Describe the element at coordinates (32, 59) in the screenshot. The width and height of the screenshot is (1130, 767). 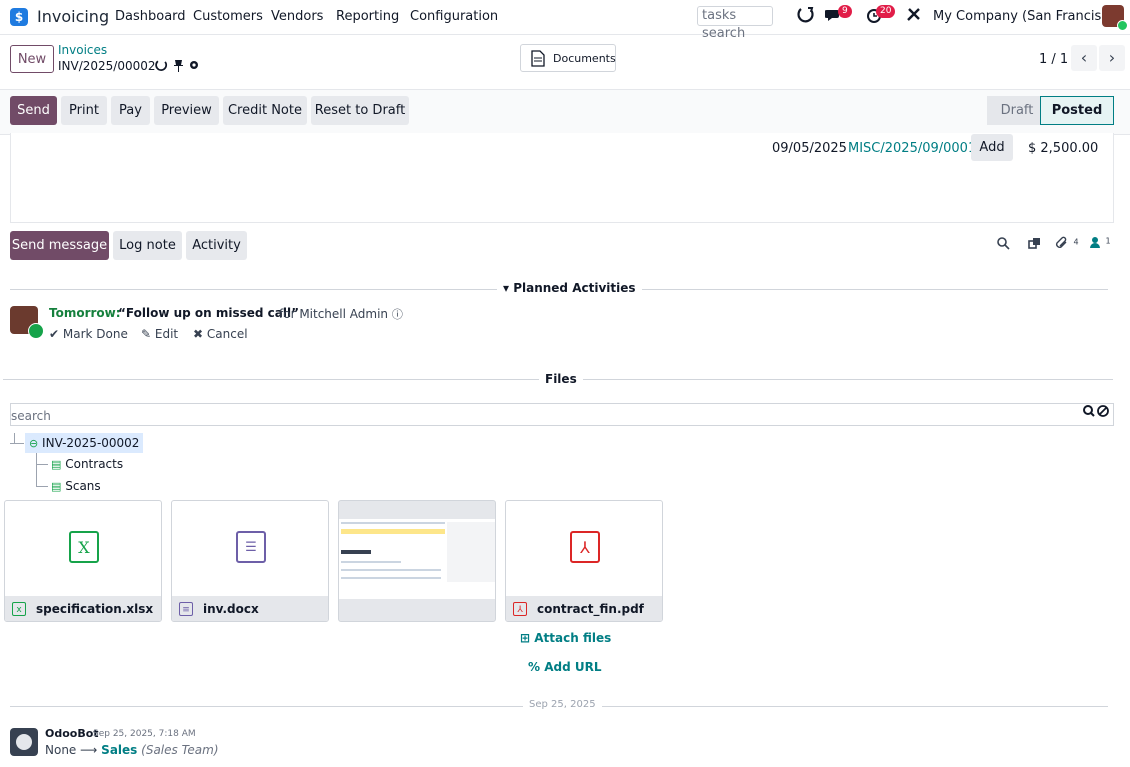
I see `new-button: New` at that location.